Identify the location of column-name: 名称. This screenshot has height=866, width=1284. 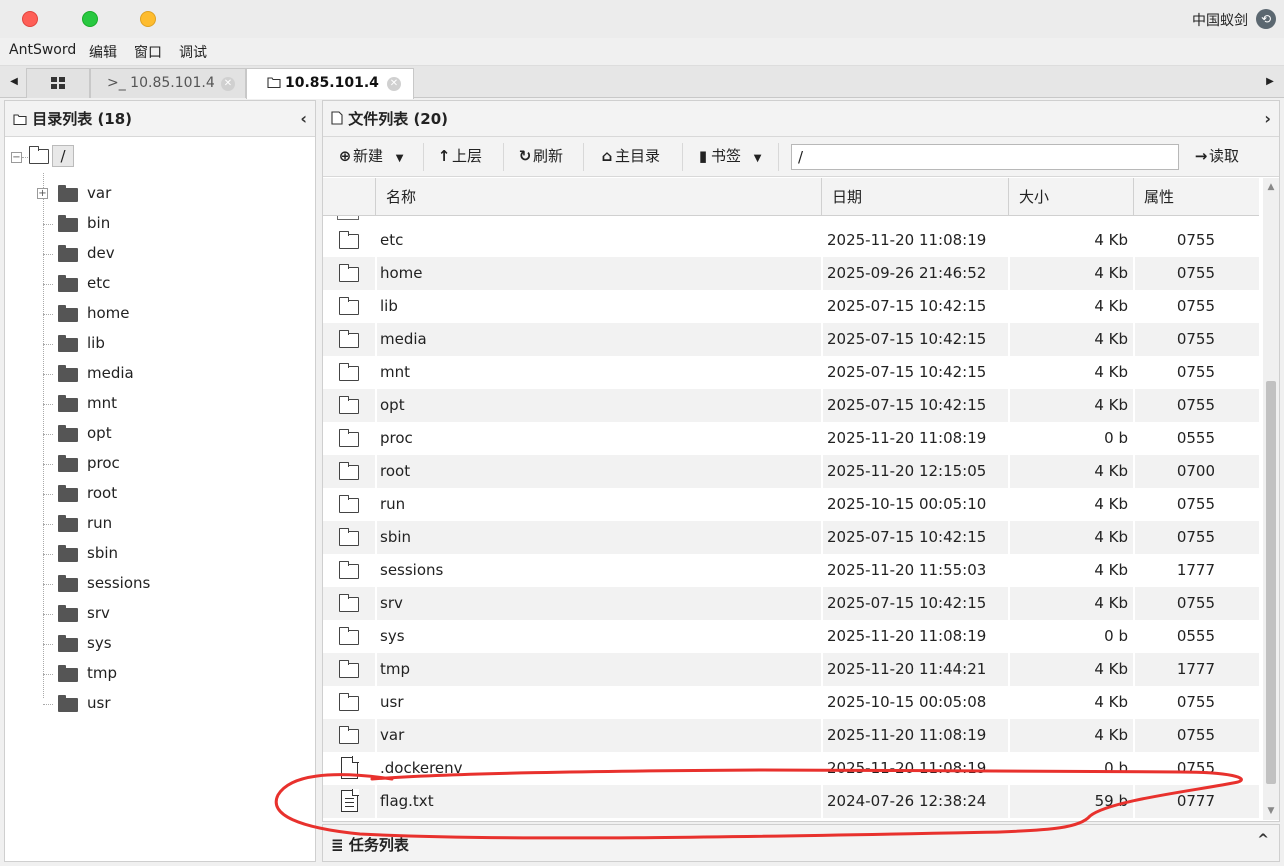
(598, 197).